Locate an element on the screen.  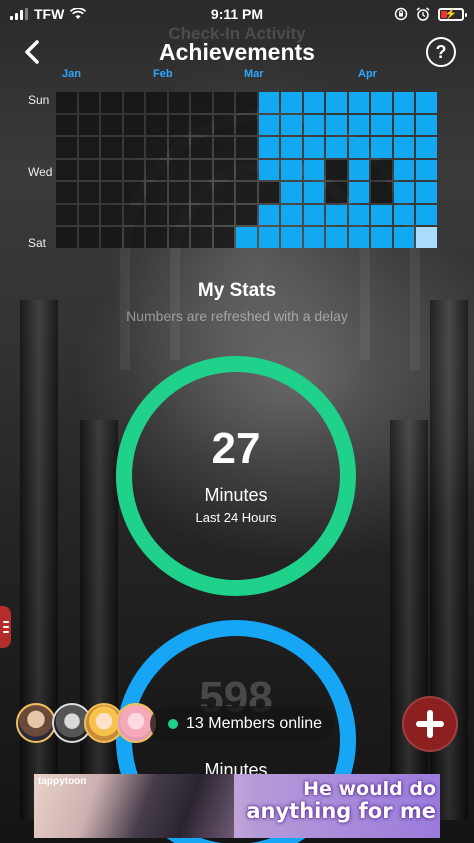
side-drawer-handle is located at coordinates (5, 627).